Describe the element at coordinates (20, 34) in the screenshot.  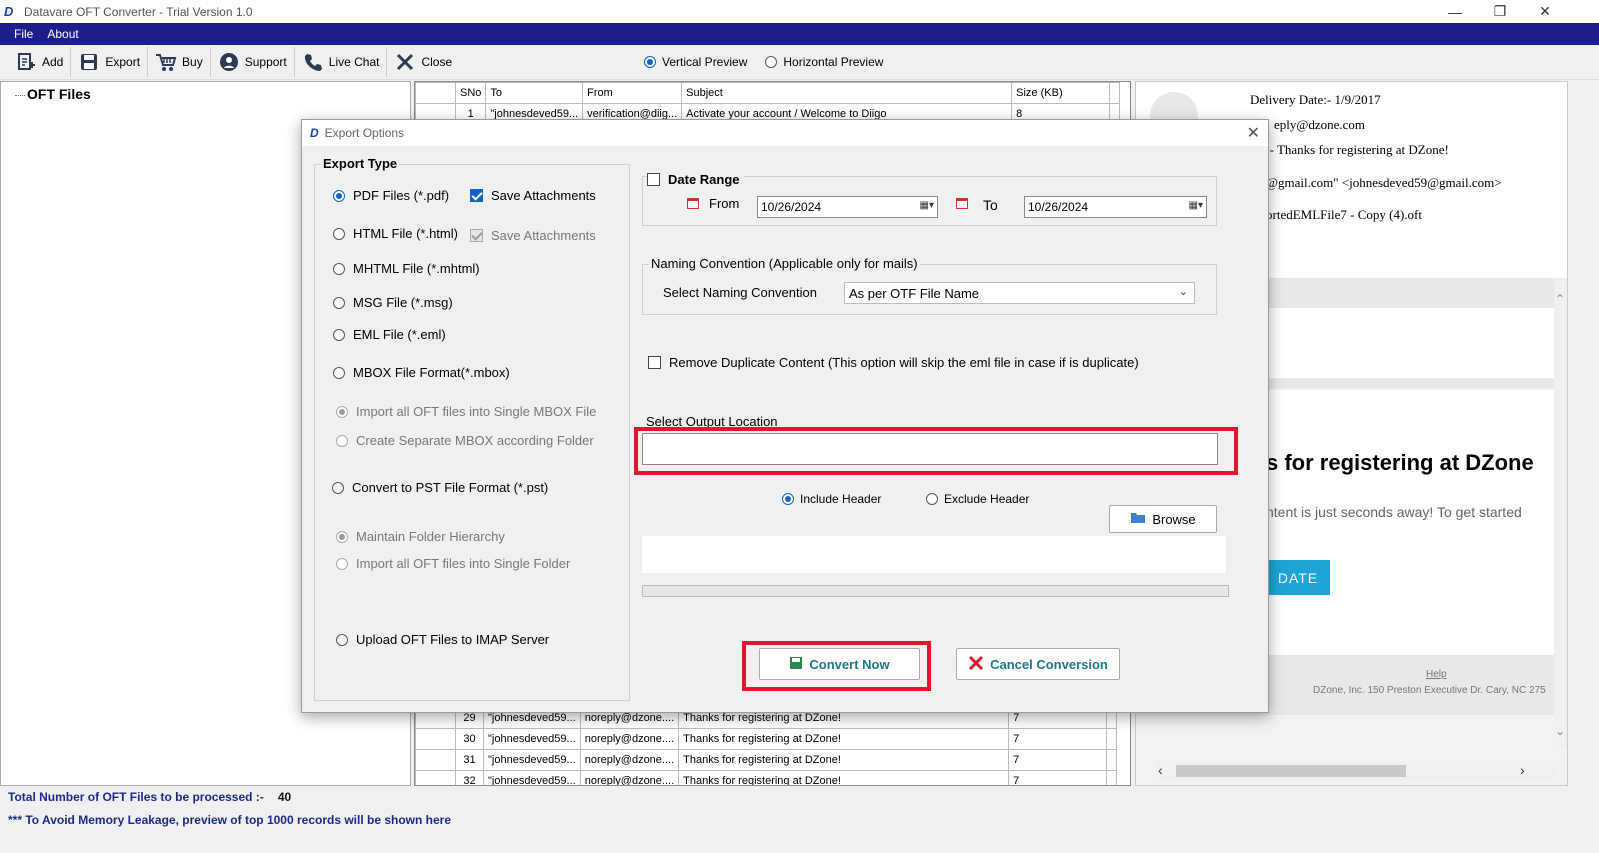
I see `menu-file: File` at that location.